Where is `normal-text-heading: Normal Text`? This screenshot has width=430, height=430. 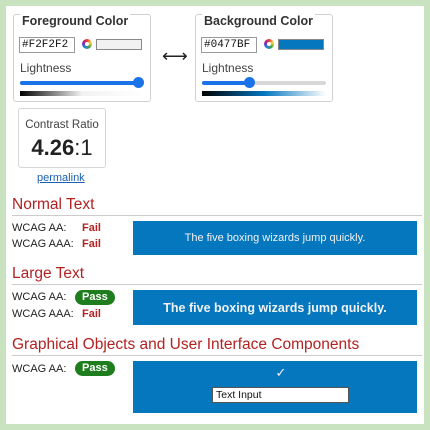 normal-text-heading: Normal Text is located at coordinates (217, 206).